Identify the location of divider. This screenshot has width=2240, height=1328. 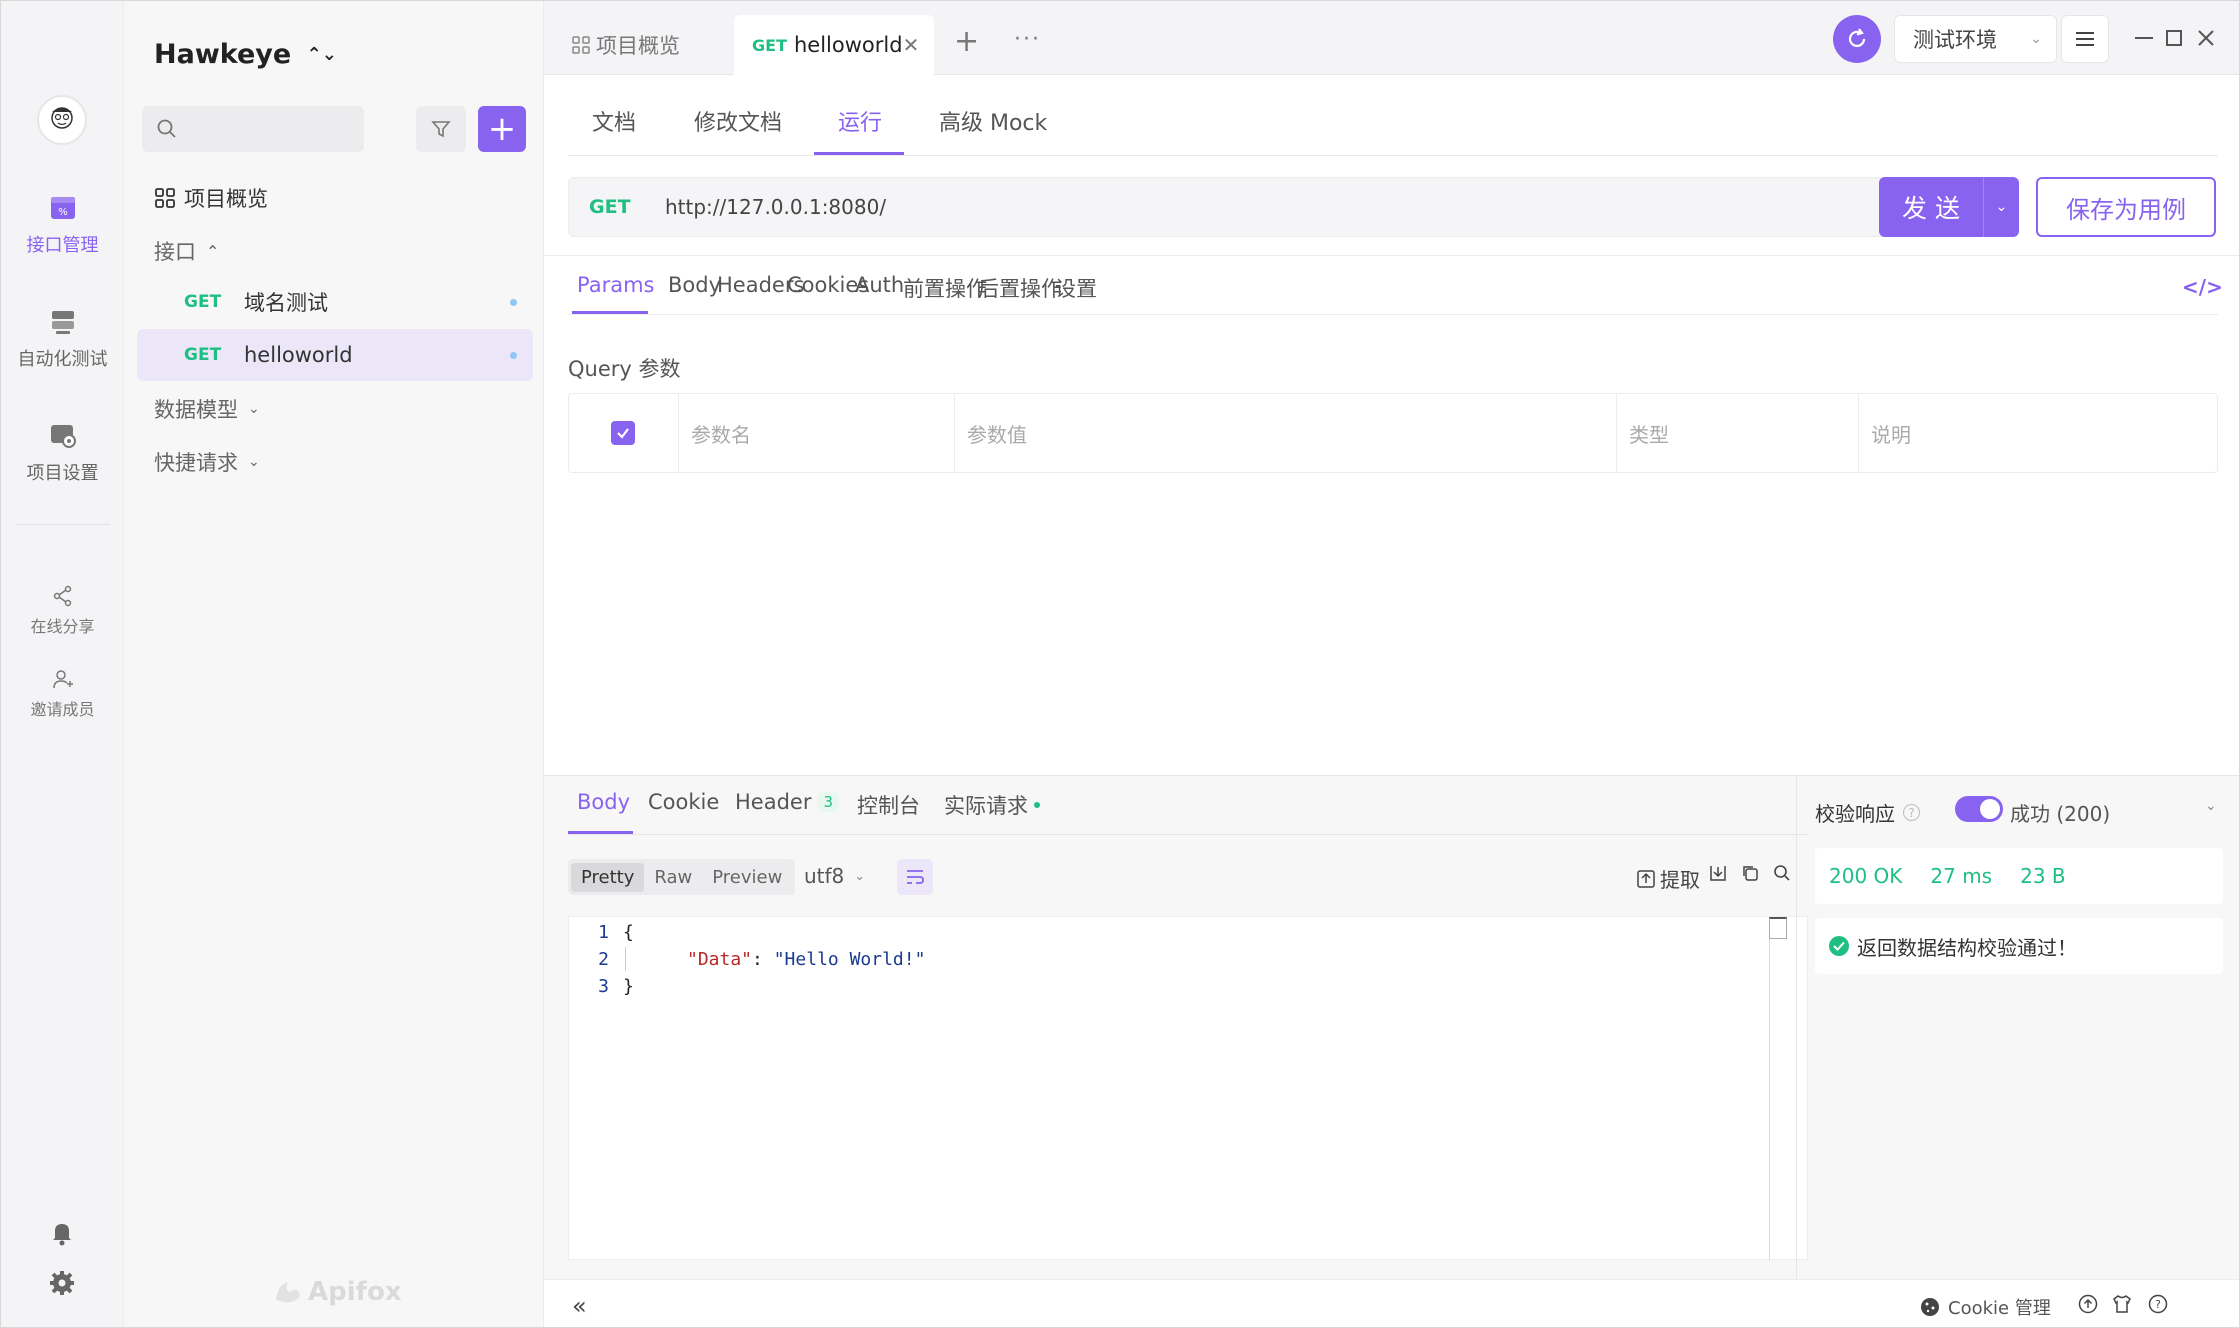
(1393, 155).